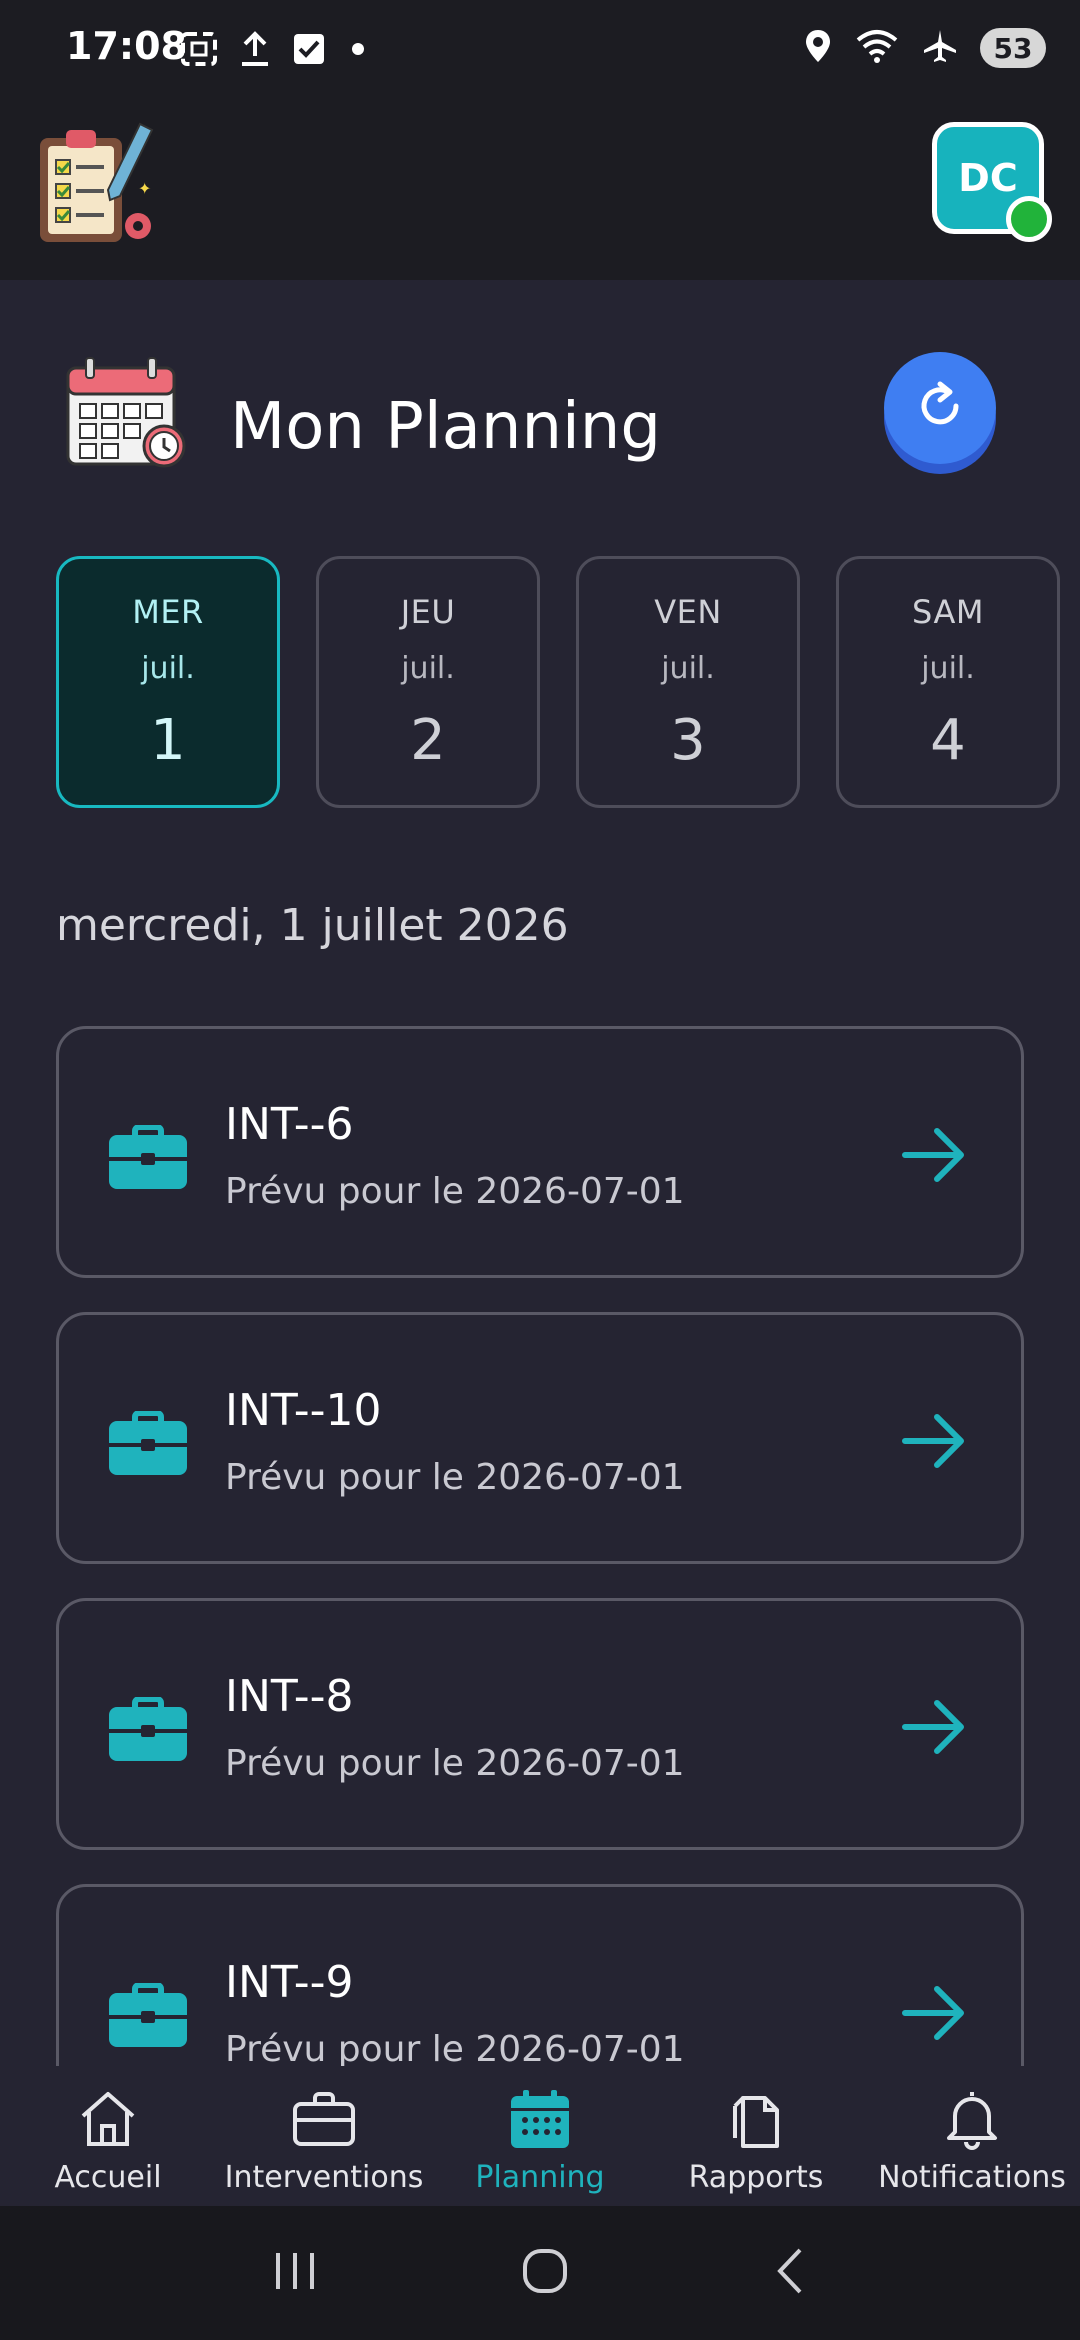 The width and height of the screenshot is (1080, 2340). Describe the element at coordinates (199, 51) in the screenshot. I see `screenshot-icon` at that location.